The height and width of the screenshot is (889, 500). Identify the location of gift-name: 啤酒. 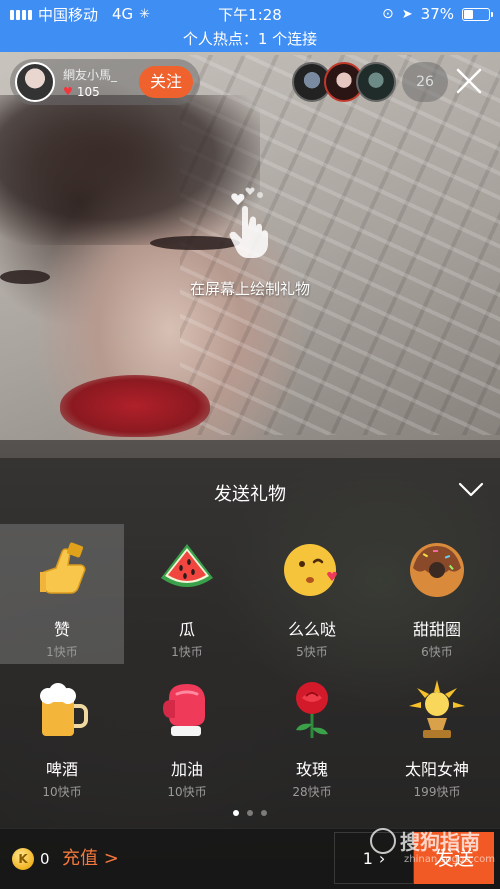
(61, 769).